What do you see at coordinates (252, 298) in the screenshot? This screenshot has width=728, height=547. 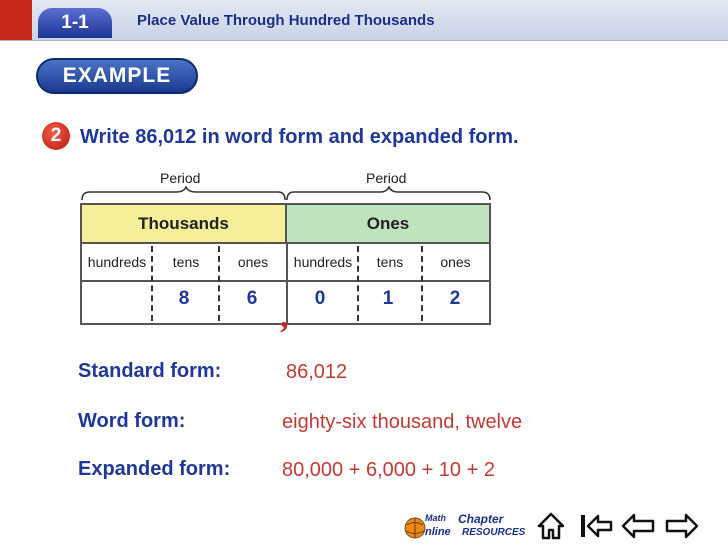 I see `digit-cell: 6` at bounding box center [252, 298].